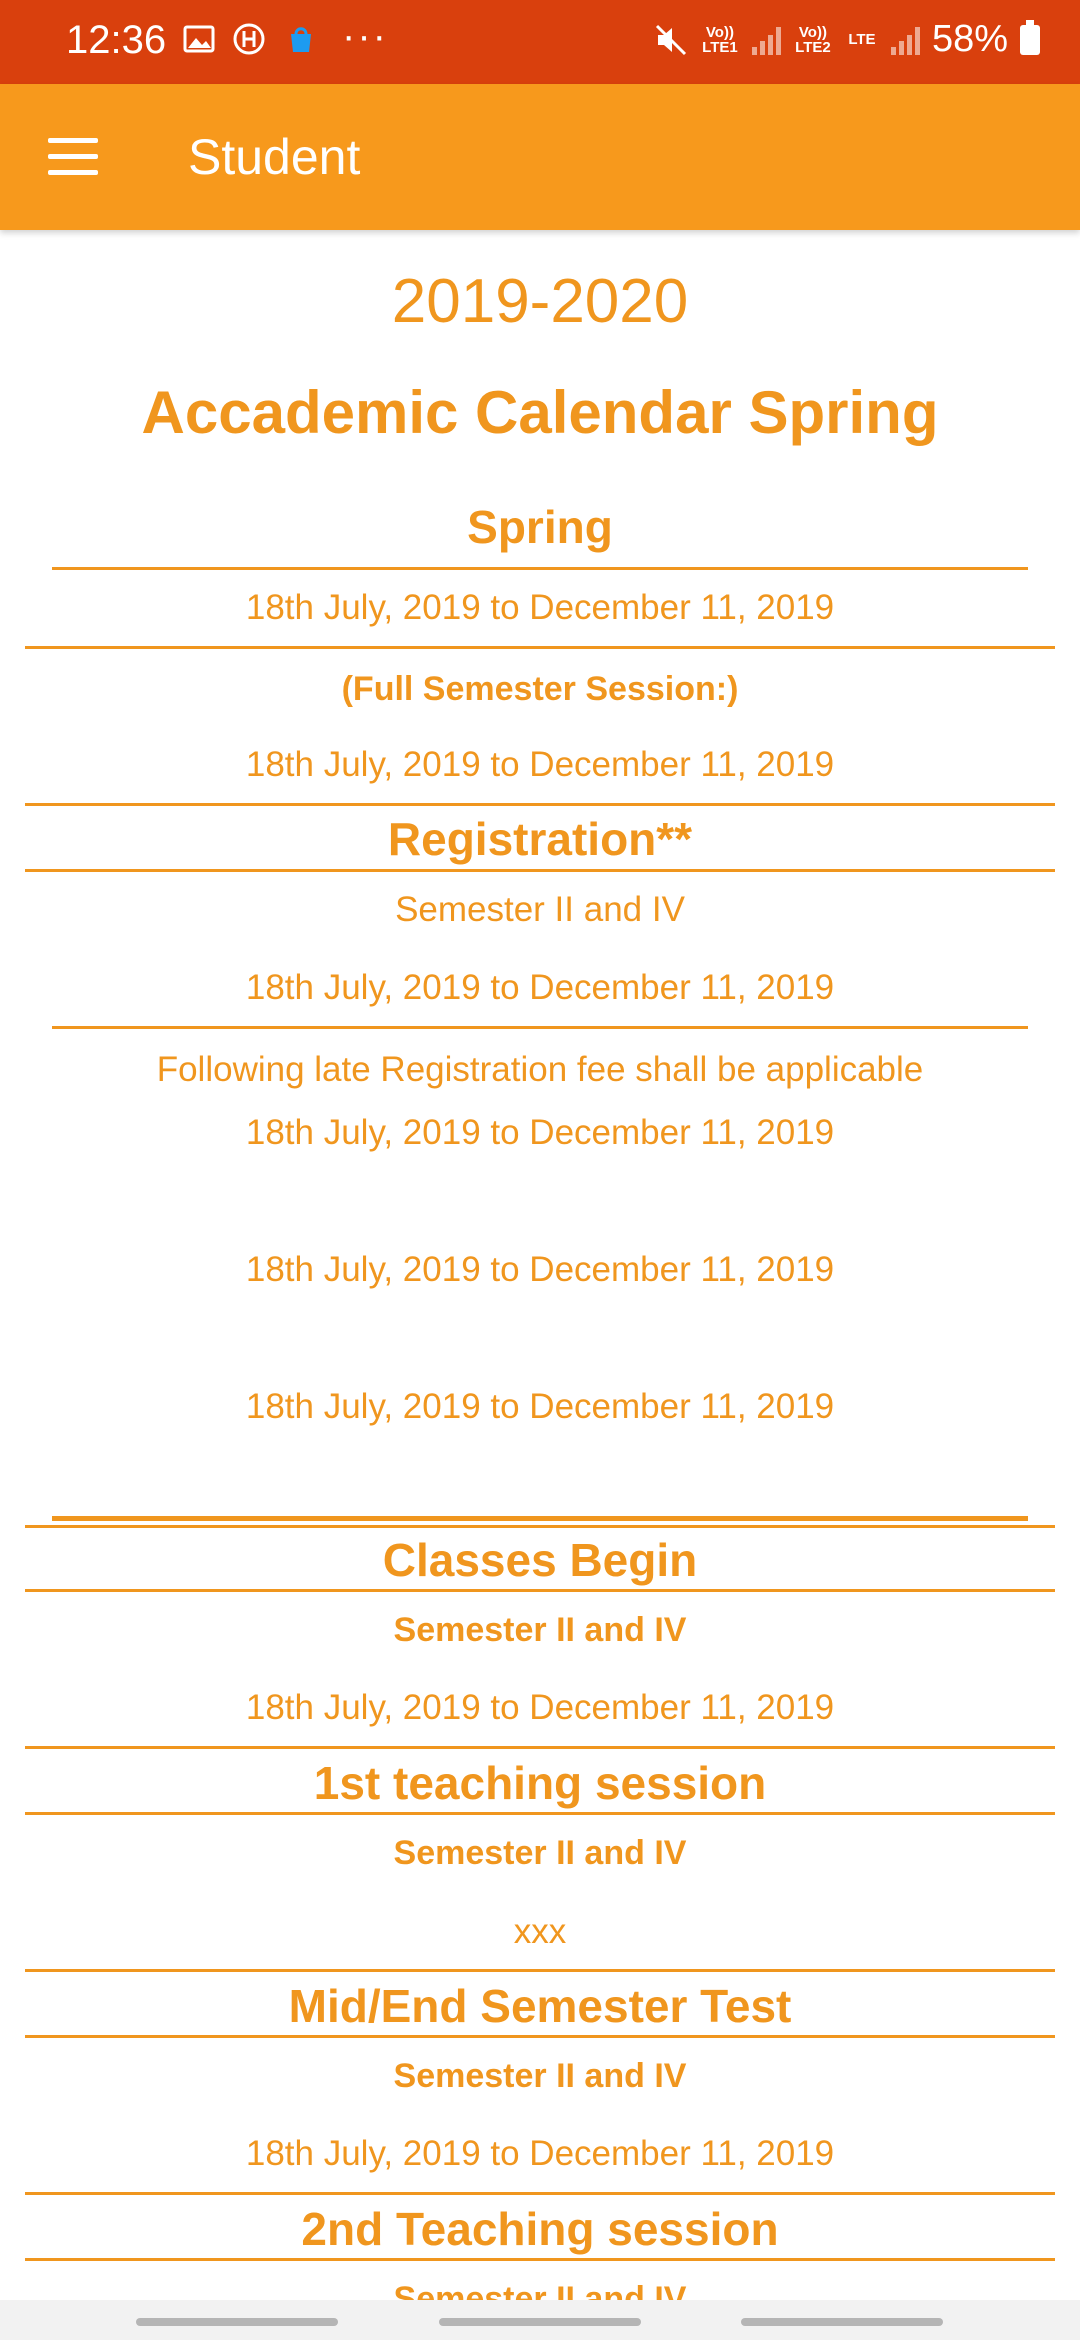  What do you see at coordinates (540, 1853) in the screenshot?
I see `first-teaching-semester: Semester II and IV` at bounding box center [540, 1853].